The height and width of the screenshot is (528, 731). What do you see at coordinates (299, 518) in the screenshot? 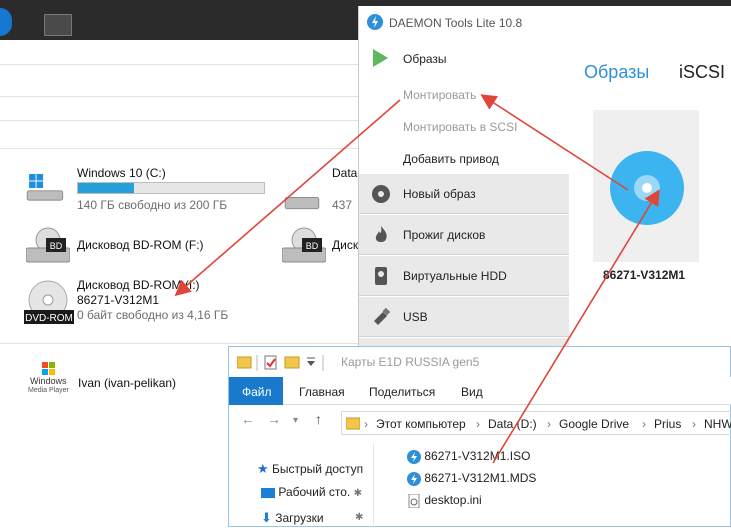
I see `nav-label: Загрузки` at bounding box center [299, 518].